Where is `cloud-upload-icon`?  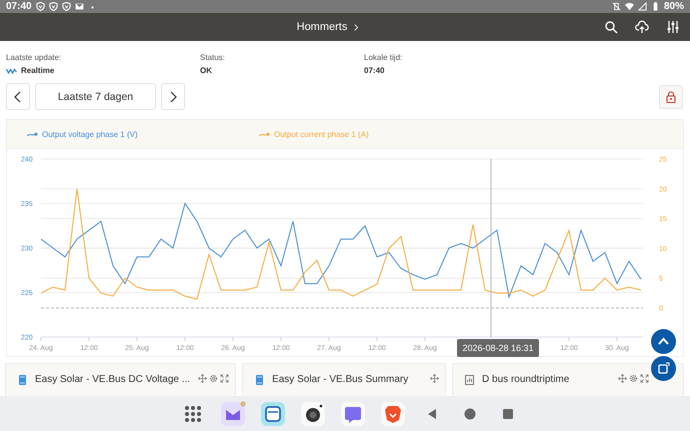
cloud-upload-icon is located at coordinates (642, 27).